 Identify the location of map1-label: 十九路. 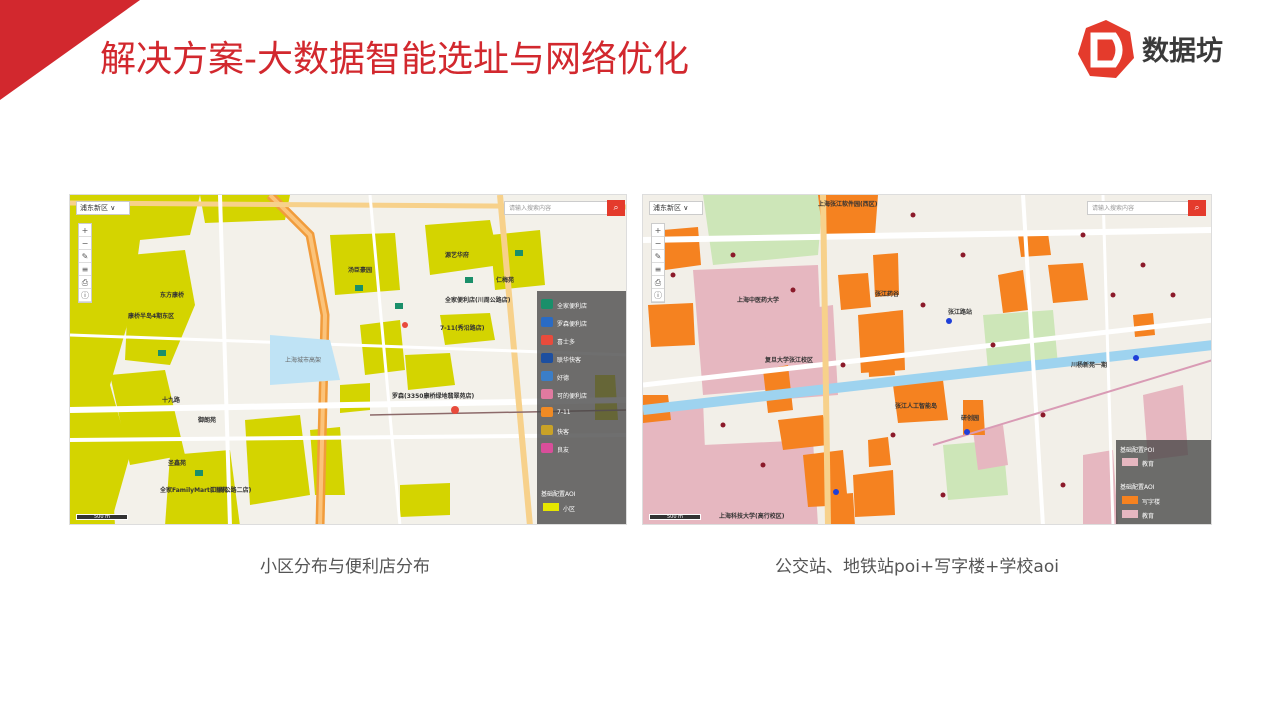
(171, 400).